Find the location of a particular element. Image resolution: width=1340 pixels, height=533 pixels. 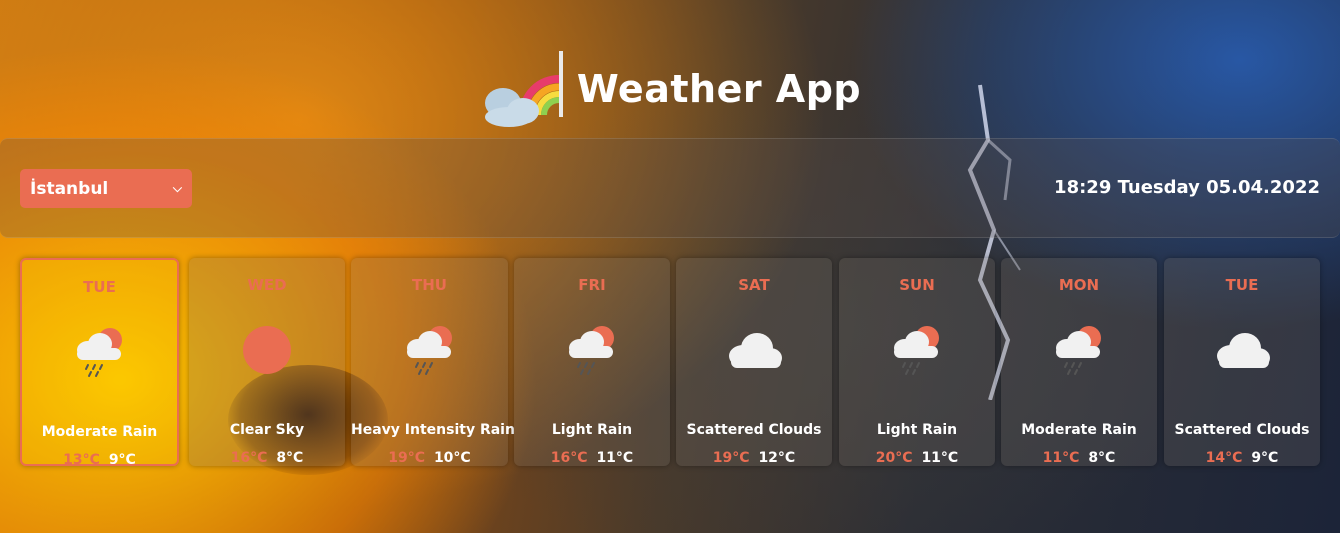

forecast-card: FRI Light Rain 16°C 11°C is located at coordinates (592, 362).